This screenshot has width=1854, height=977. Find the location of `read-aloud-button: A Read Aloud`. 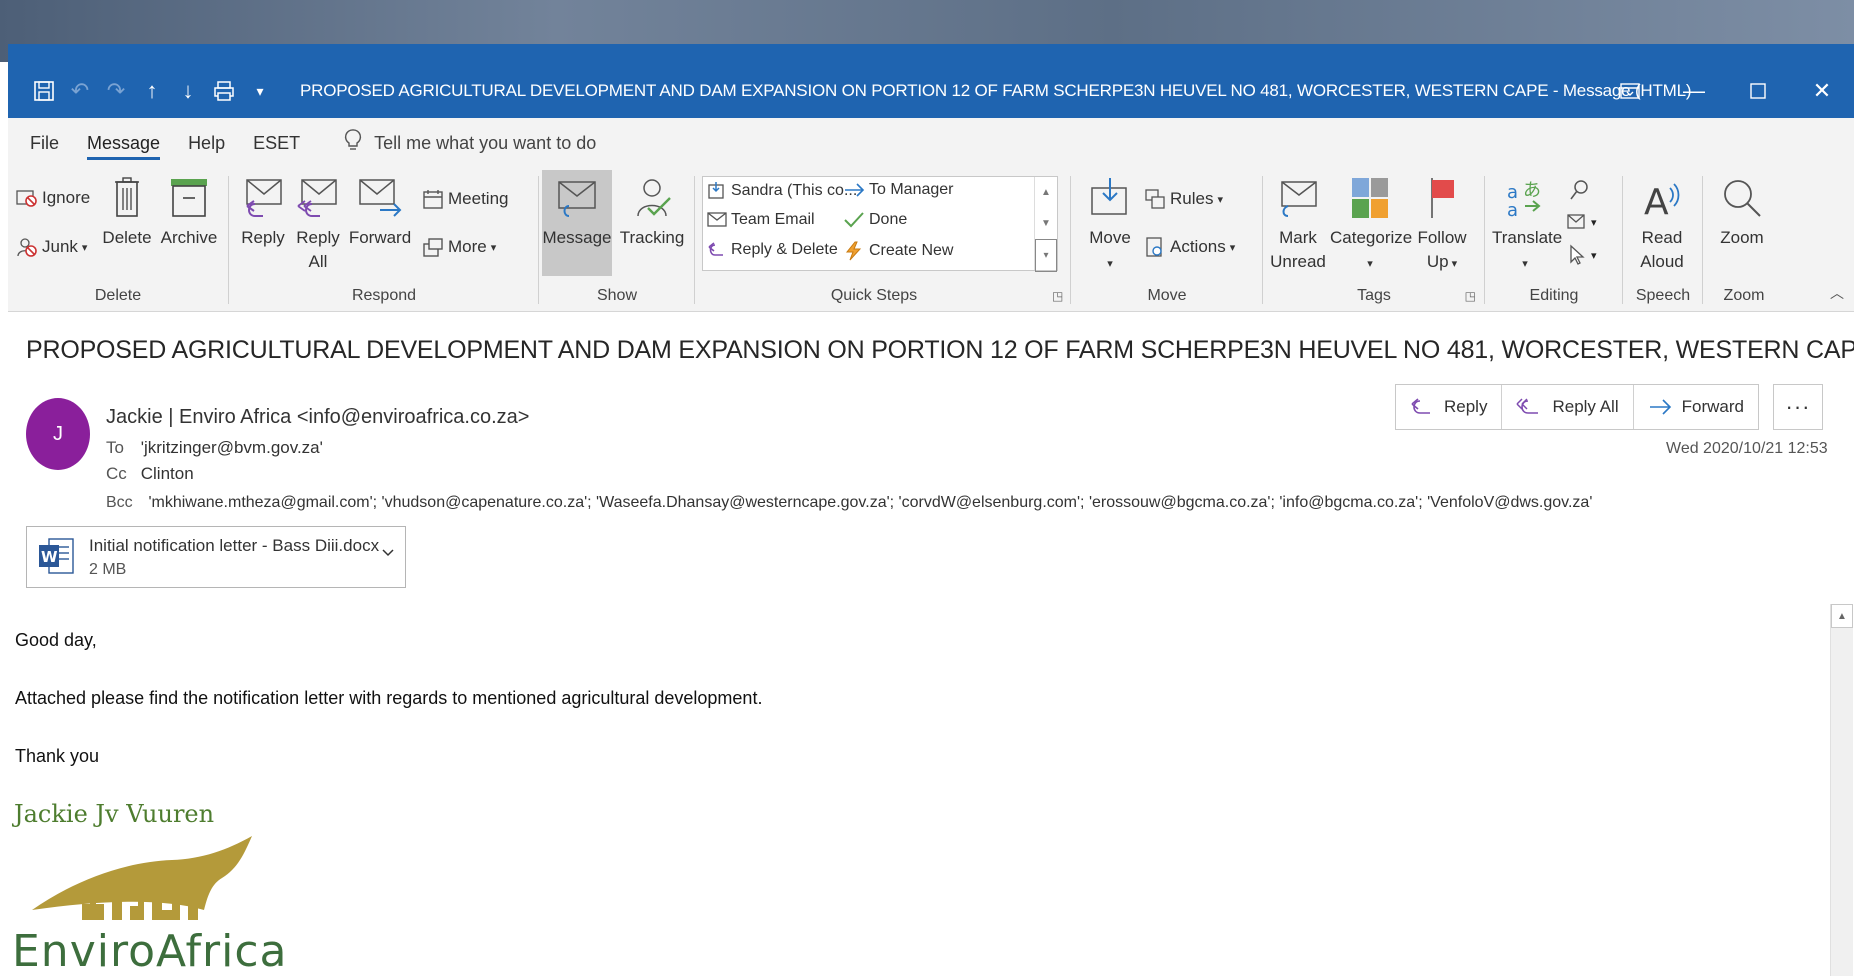

read-aloud-button: A Read Aloud is located at coordinates (1662, 225).